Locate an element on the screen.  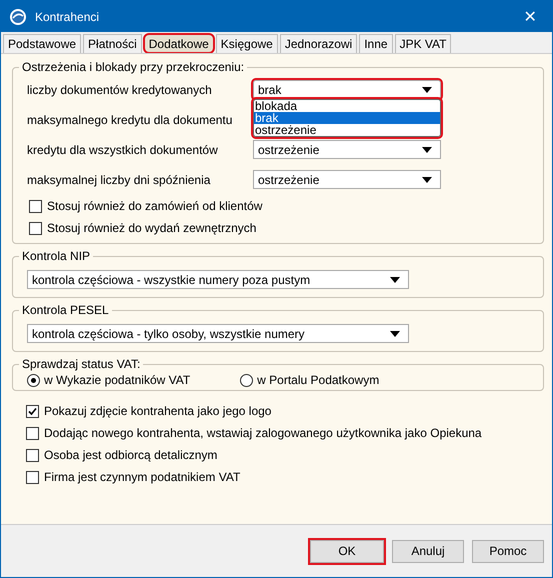
checkbox-label: Stosuj również do wydań zewnętrznych is located at coordinates (151, 228).